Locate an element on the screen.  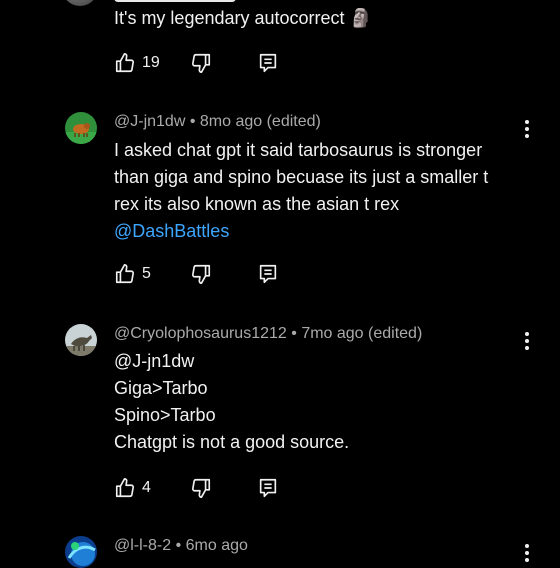
comment-text: It's my legendary autocorrect 🗿 is located at coordinates (324, 18).